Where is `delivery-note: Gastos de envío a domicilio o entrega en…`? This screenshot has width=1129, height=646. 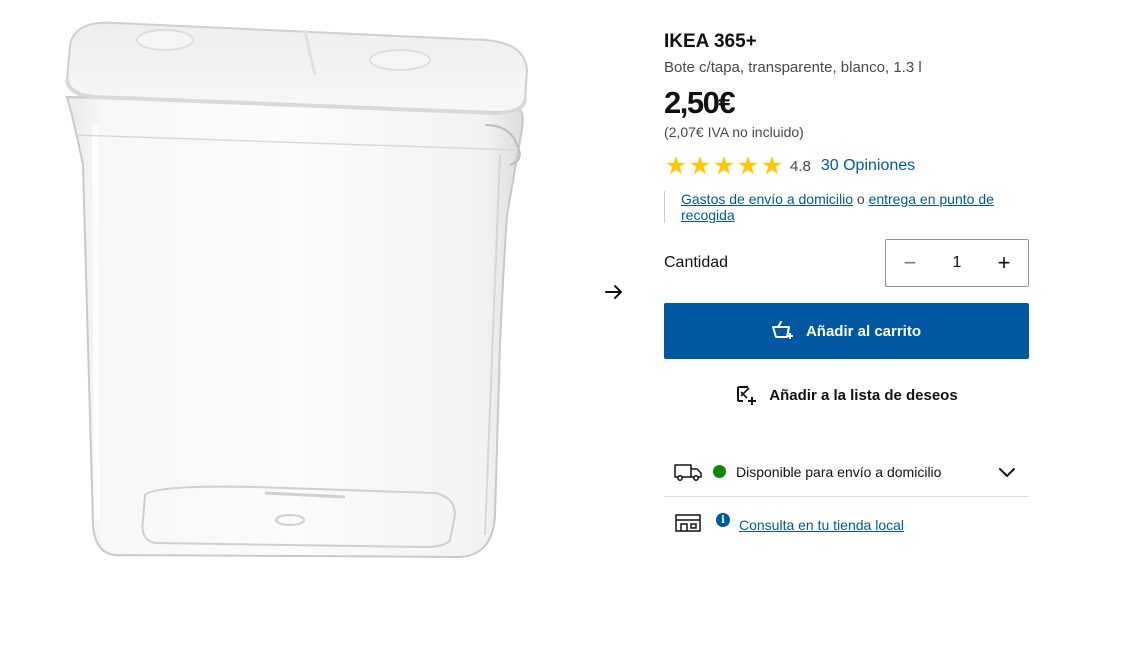 delivery-note: Gastos de envío a domicilio o entrega en… is located at coordinates (846, 207).